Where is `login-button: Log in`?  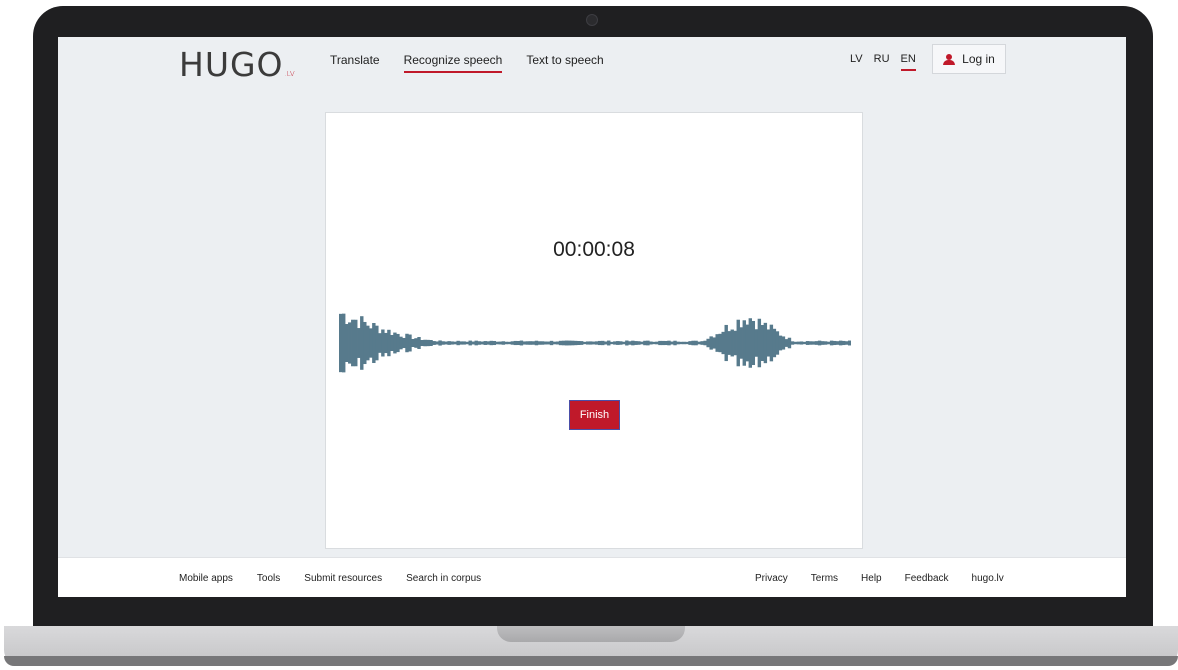 login-button: Log in is located at coordinates (969, 59).